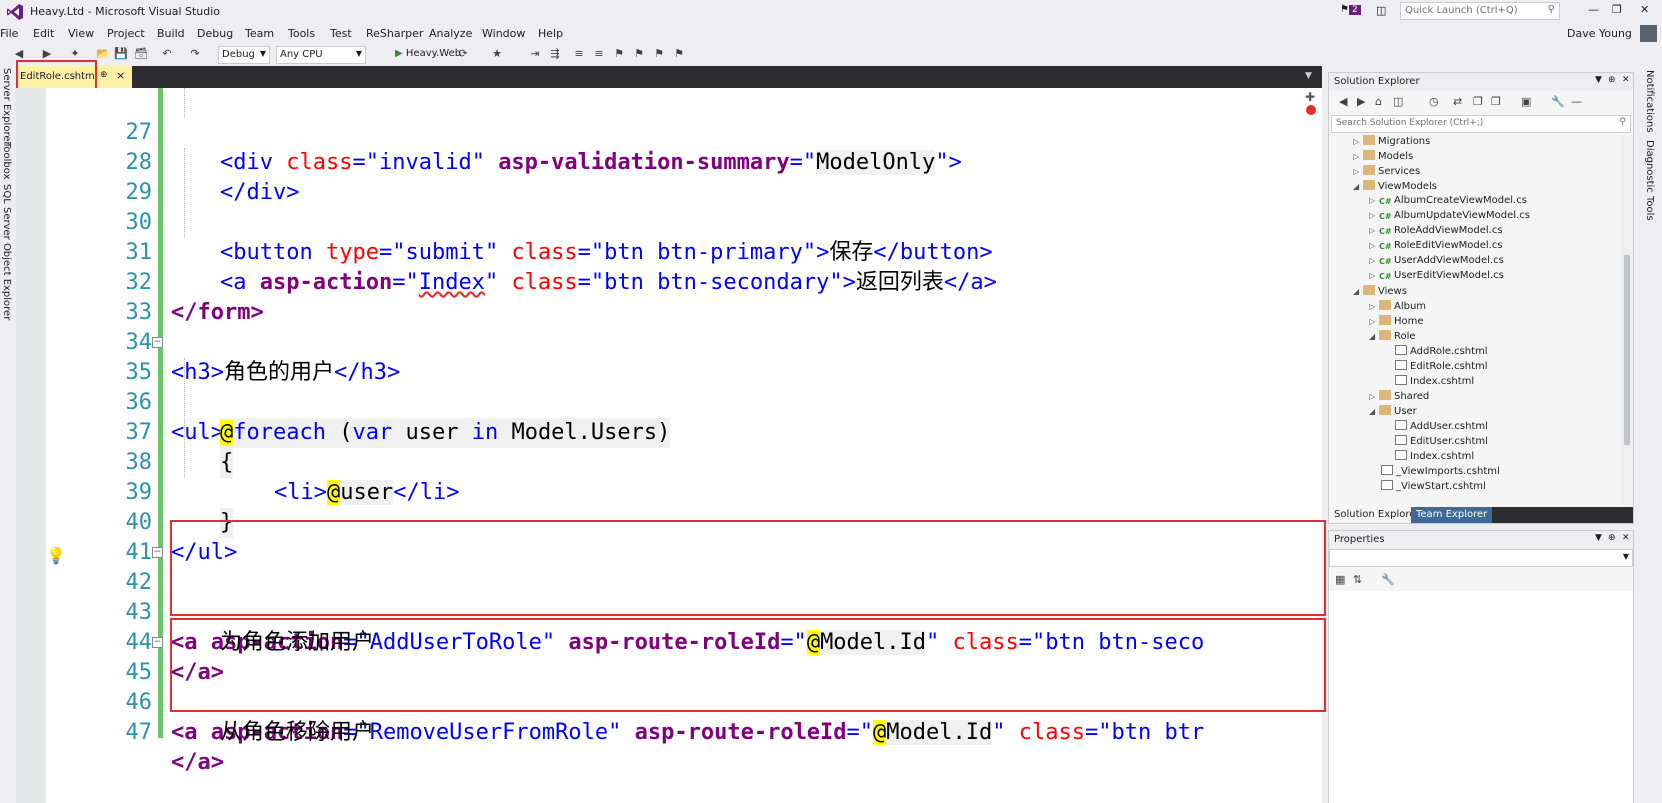 This screenshot has width=1662, height=803. Describe the element at coordinates (1452, 515) in the screenshot. I see `tab-team-explorer: Team Explorer` at that location.